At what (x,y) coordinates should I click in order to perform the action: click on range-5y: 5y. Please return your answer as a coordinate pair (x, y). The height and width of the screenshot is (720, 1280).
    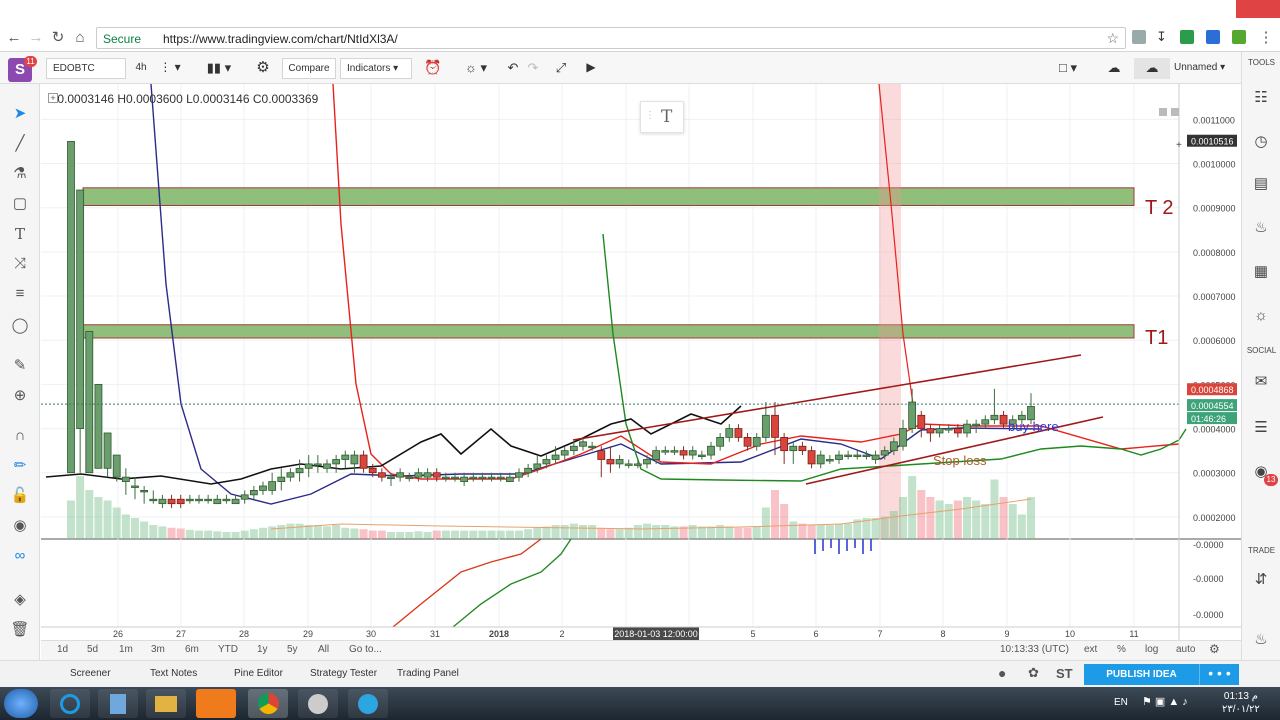
    Looking at the image, I should click on (292, 649).